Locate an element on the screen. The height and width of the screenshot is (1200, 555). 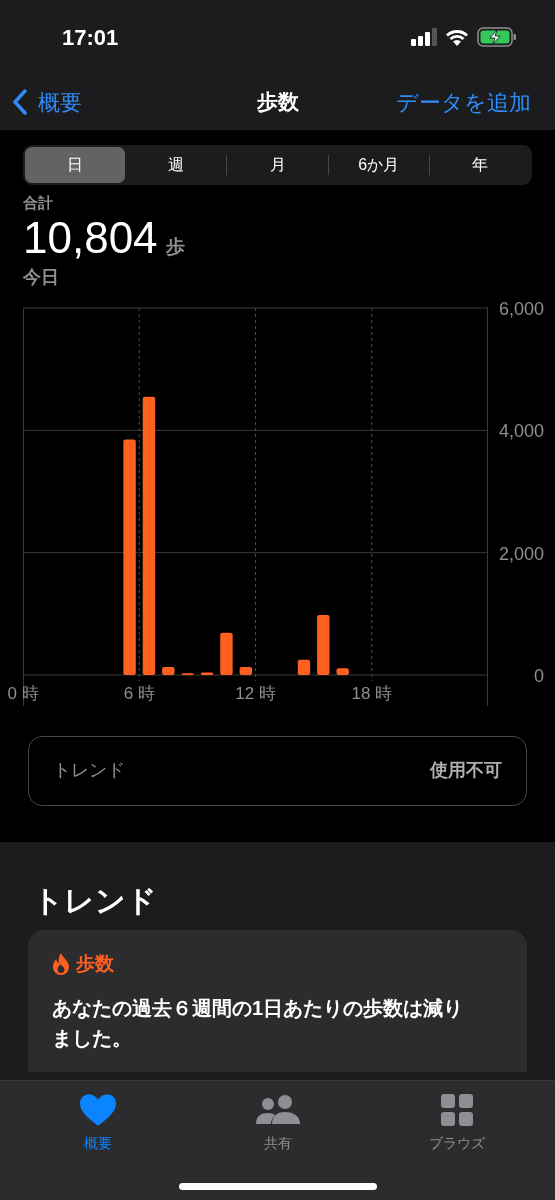
segment-tab: 日 is located at coordinates (75, 165).